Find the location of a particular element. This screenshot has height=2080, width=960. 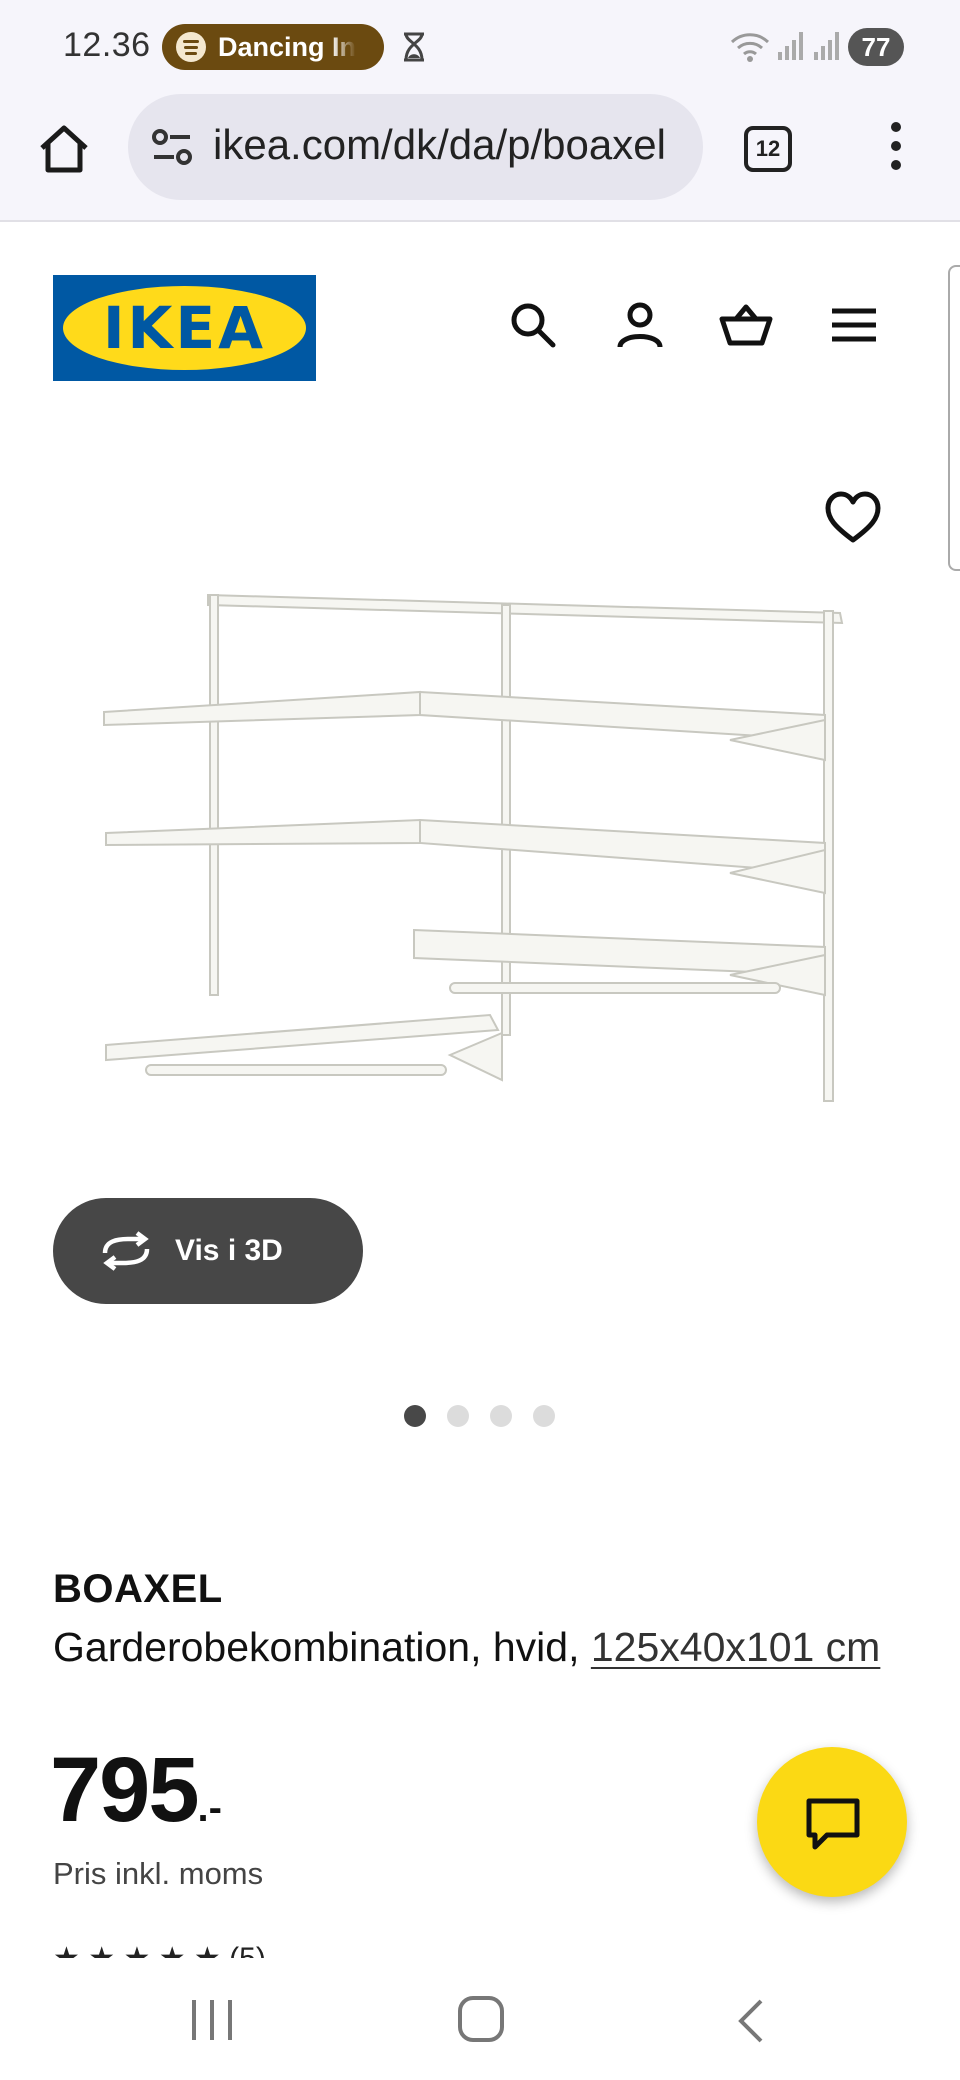

page-scrollbar is located at coordinates (954, 418).